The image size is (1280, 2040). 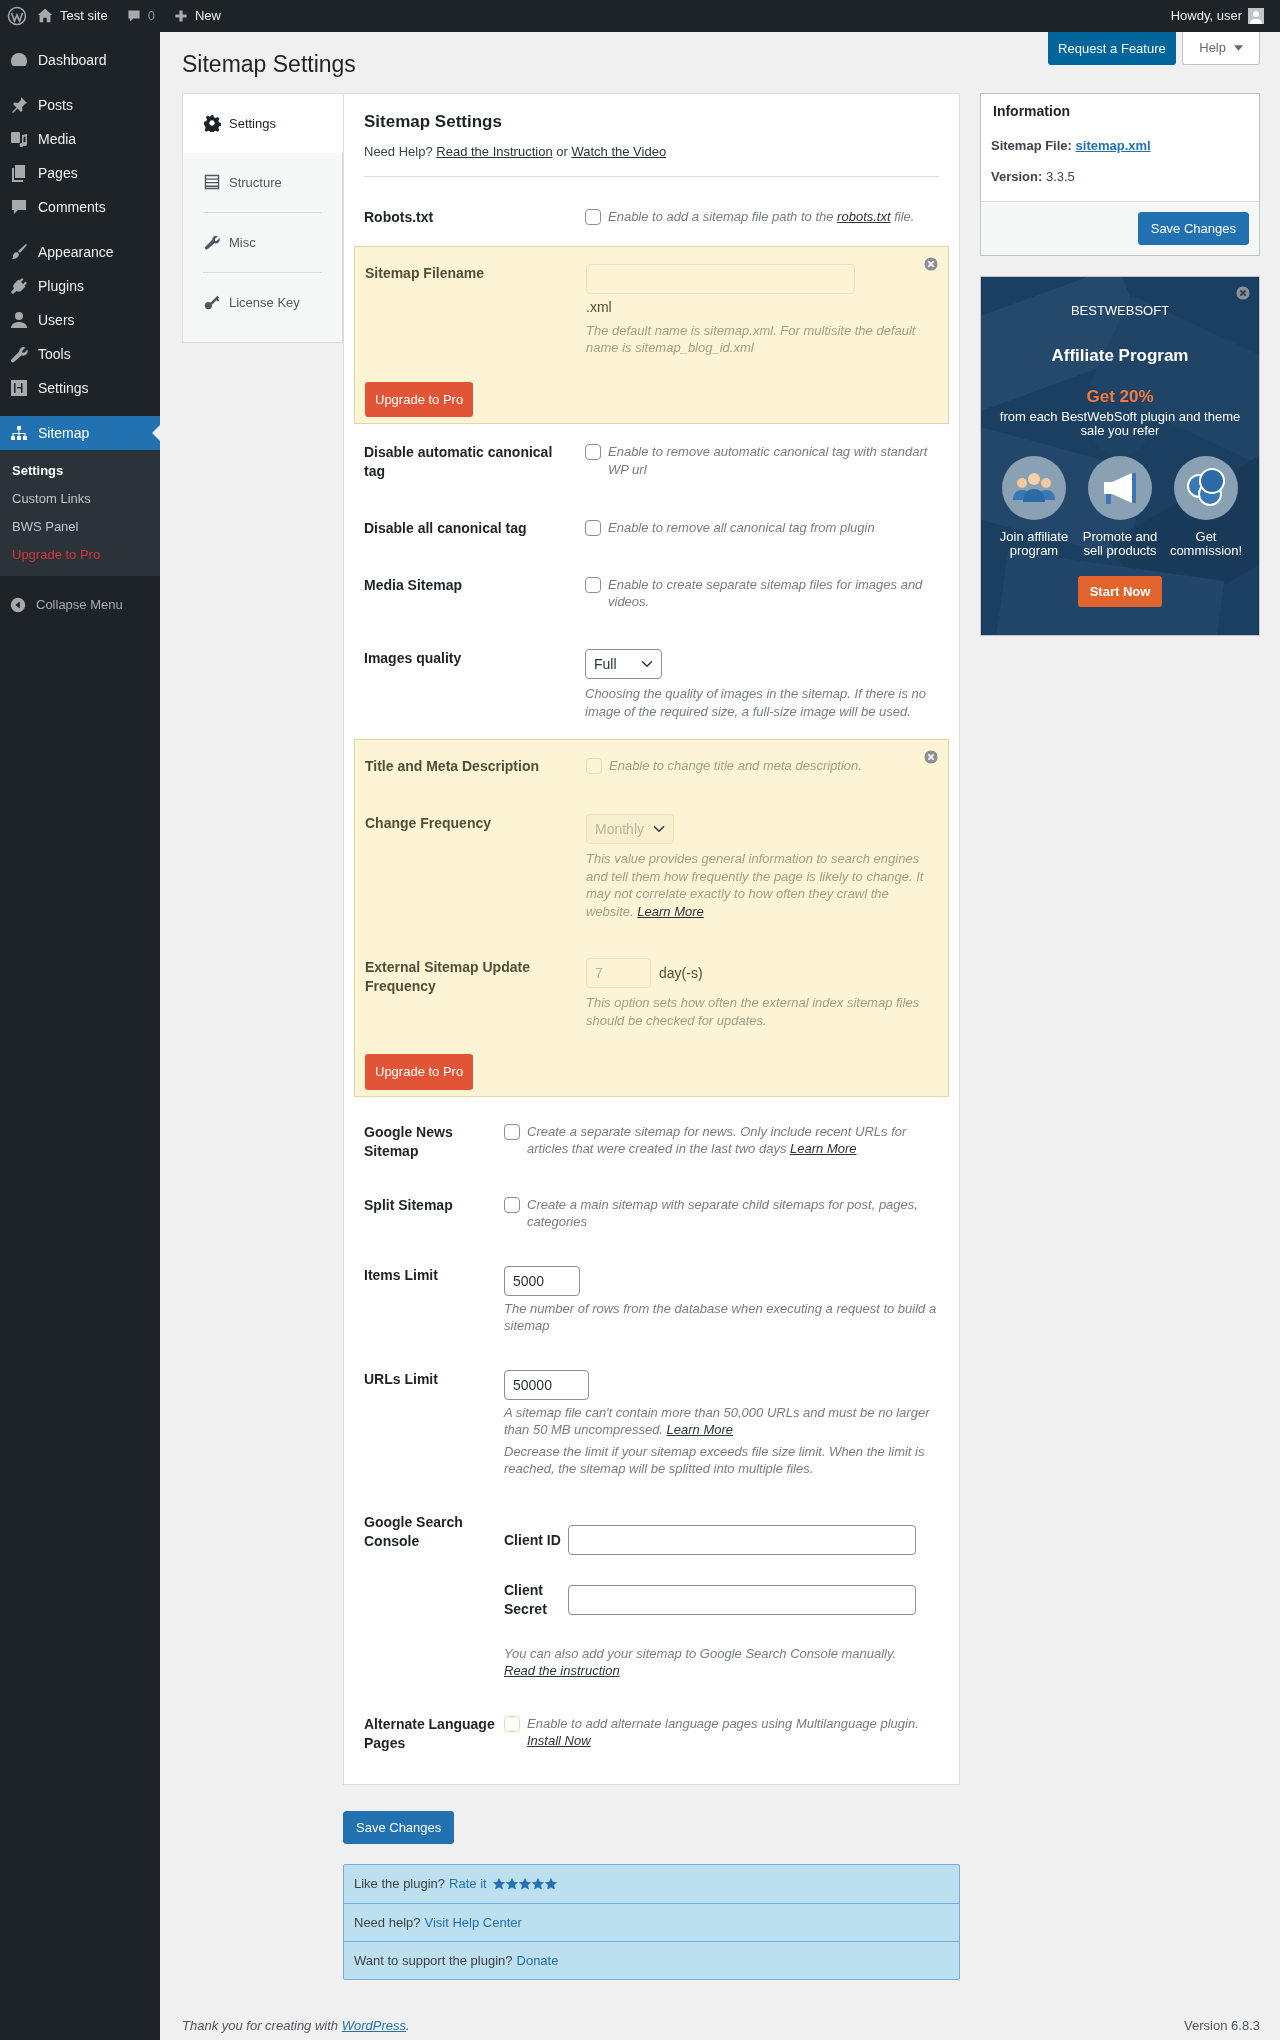 What do you see at coordinates (1256, 16) in the screenshot?
I see `avatar-icon` at bounding box center [1256, 16].